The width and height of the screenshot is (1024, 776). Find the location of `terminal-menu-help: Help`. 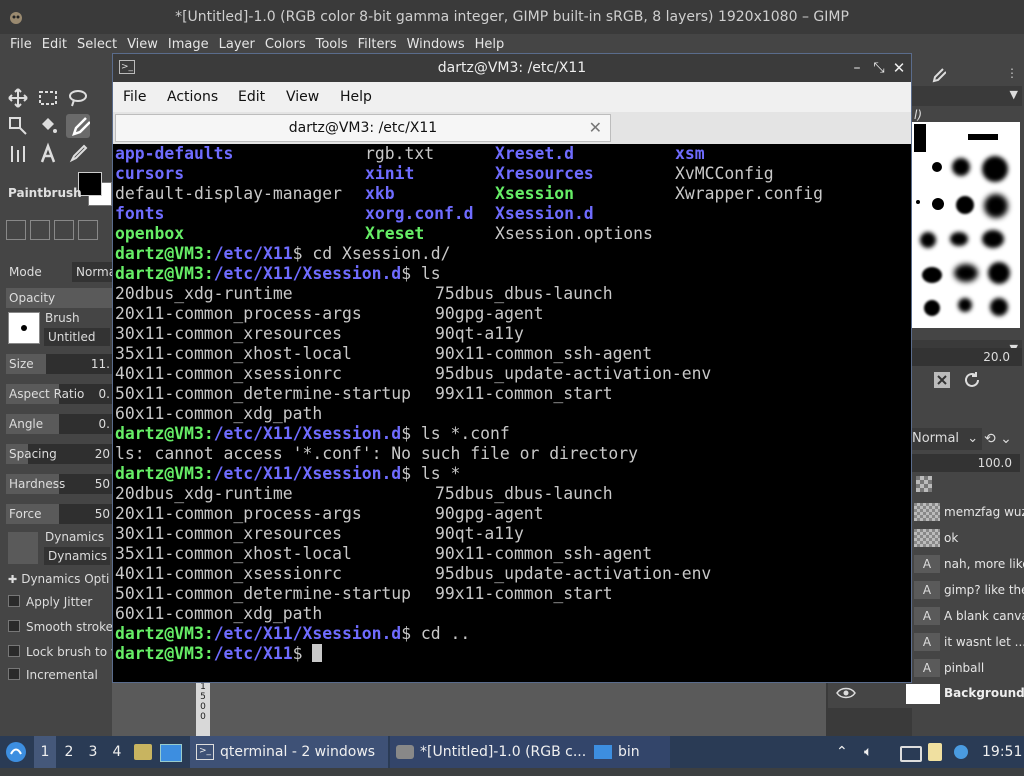

terminal-menu-help: Help is located at coordinates (356, 97).